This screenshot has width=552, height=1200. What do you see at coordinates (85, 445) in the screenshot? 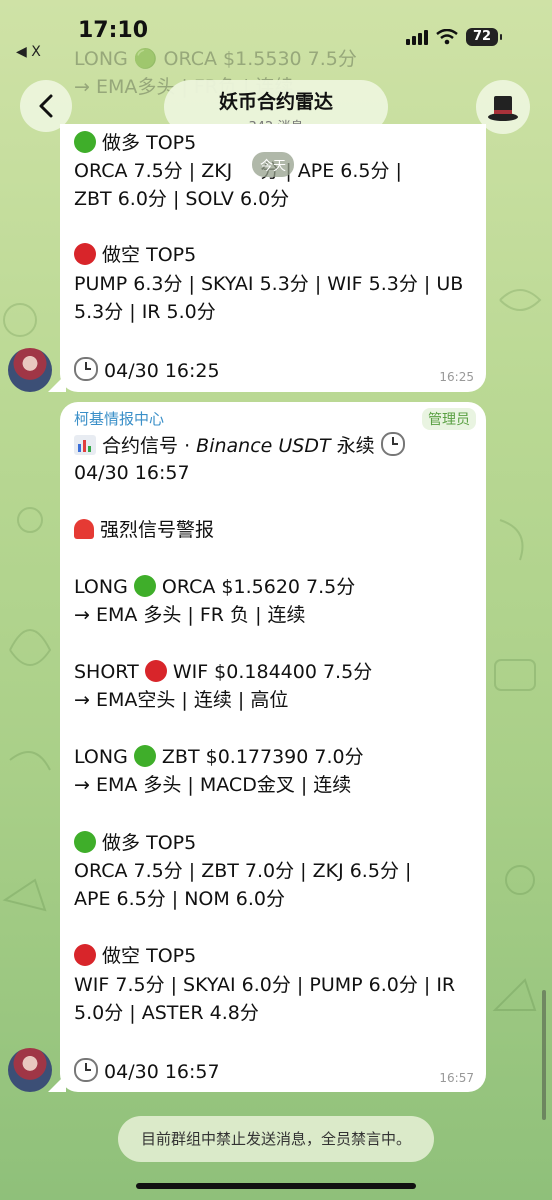
I see `bar-chart-icon` at bounding box center [85, 445].